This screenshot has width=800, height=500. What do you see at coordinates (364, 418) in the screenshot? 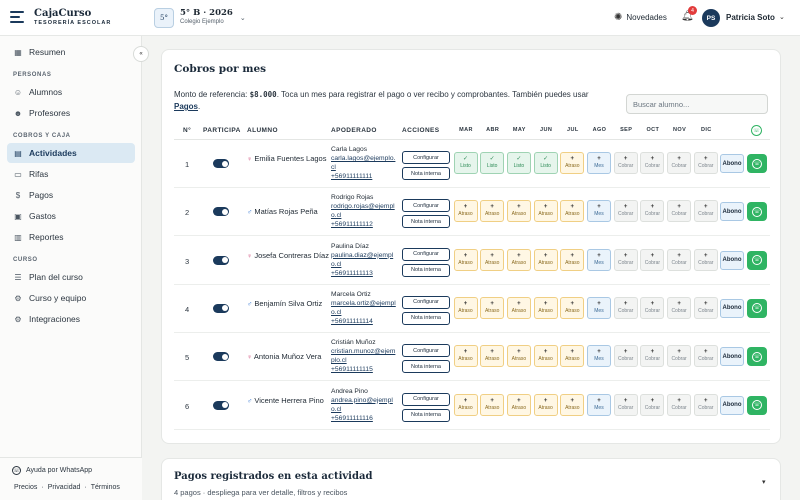
I see `guardian-phone: +56911111116` at bounding box center [364, 418].